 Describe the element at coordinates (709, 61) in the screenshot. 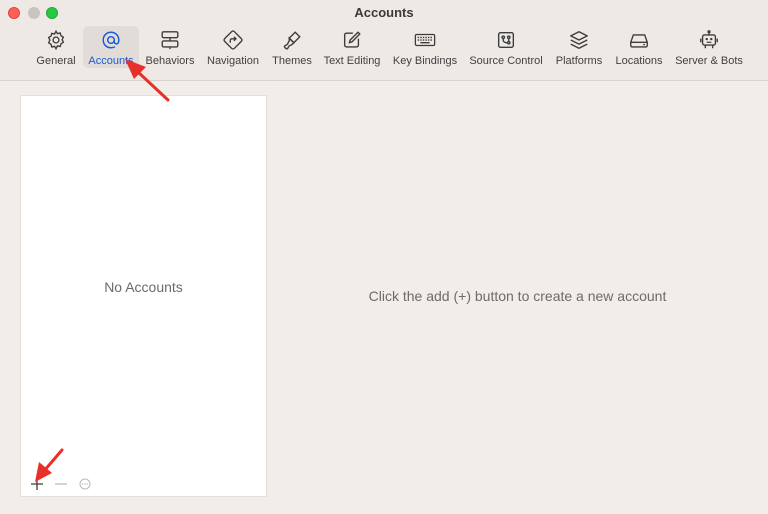

I see `tab-server-bots-label: Server & Bots` at that location.